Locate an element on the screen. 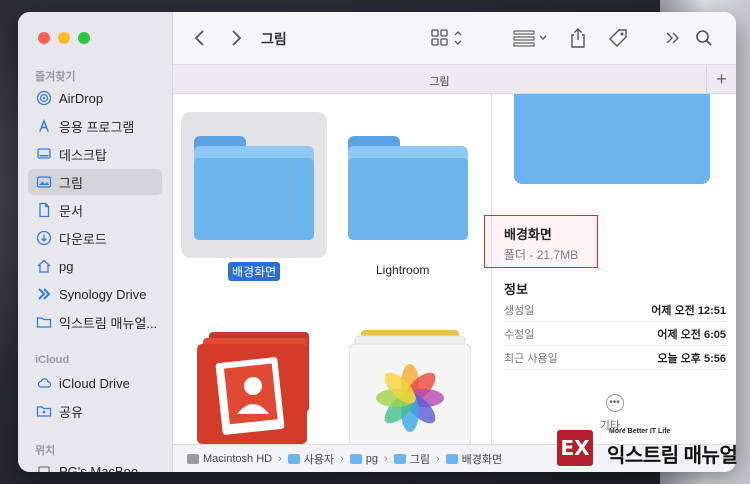  sidebar-item-home: pg is located at coordinates (95, 266).